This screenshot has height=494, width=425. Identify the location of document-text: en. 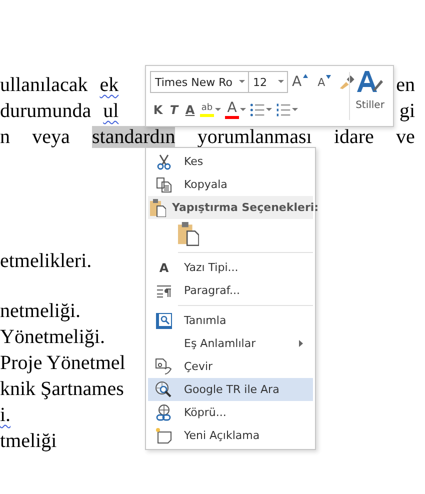
(405, 85).